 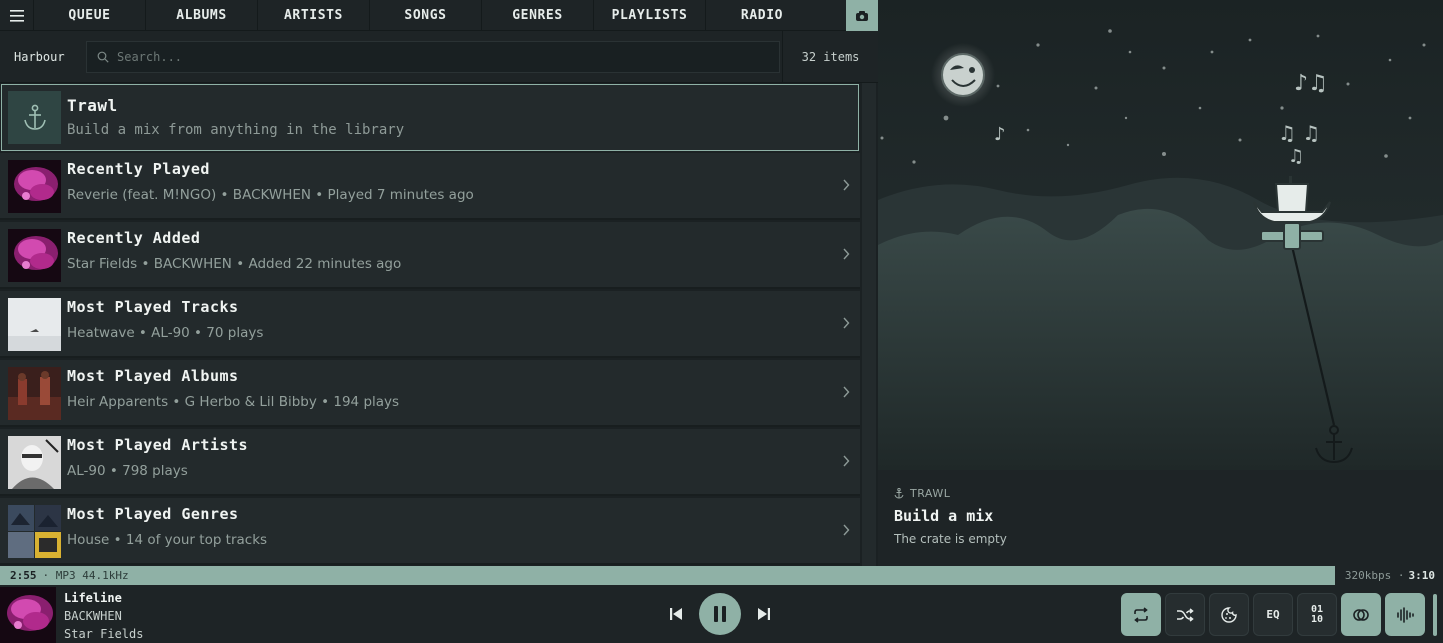 I want to click on search-icon, so click(x=103, y=57).